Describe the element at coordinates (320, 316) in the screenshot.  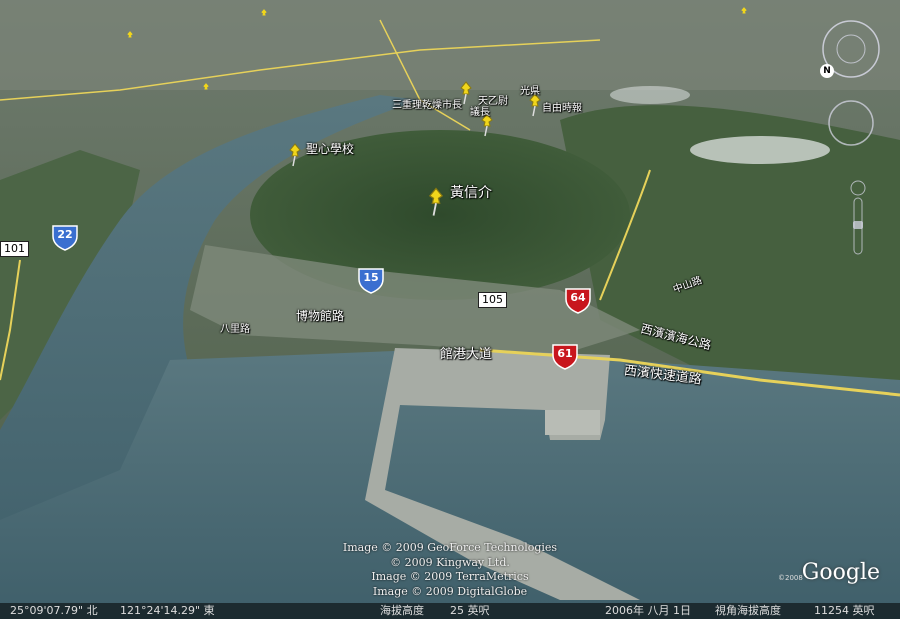
I see `road-label-museum-road: 博物館路` at that location.